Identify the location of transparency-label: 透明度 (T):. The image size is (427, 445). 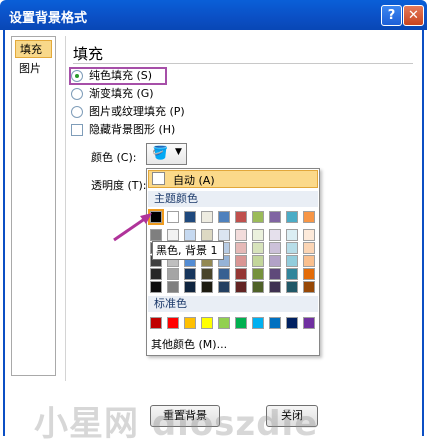
(119, 185).